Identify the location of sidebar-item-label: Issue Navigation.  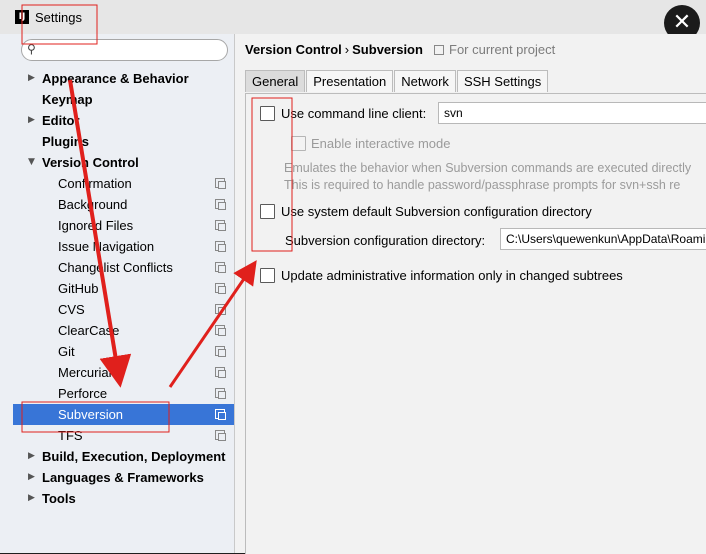
(106, 246).